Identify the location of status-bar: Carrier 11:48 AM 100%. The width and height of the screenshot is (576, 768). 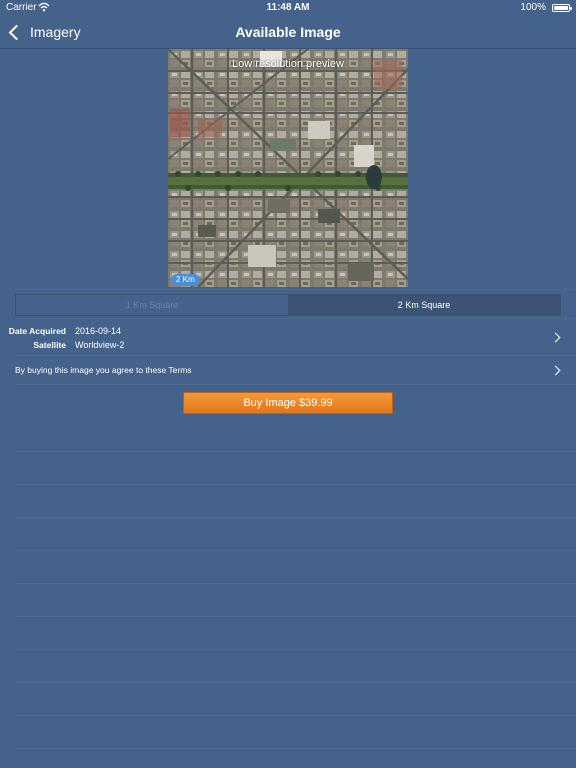
(288, 8).